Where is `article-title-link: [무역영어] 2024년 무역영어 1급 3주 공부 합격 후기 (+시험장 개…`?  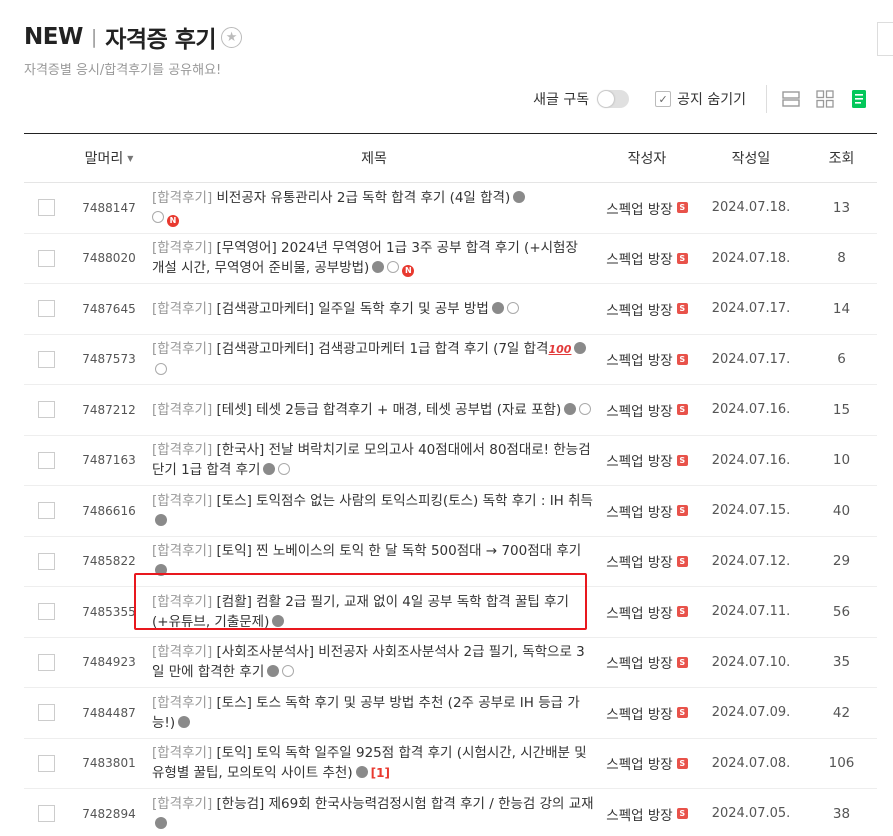 article-title-link: [무역영어] 2024년 무역영어 1급 3주 공부 합격 후기 (+시험장 개… is located at coordinates (365, 258).